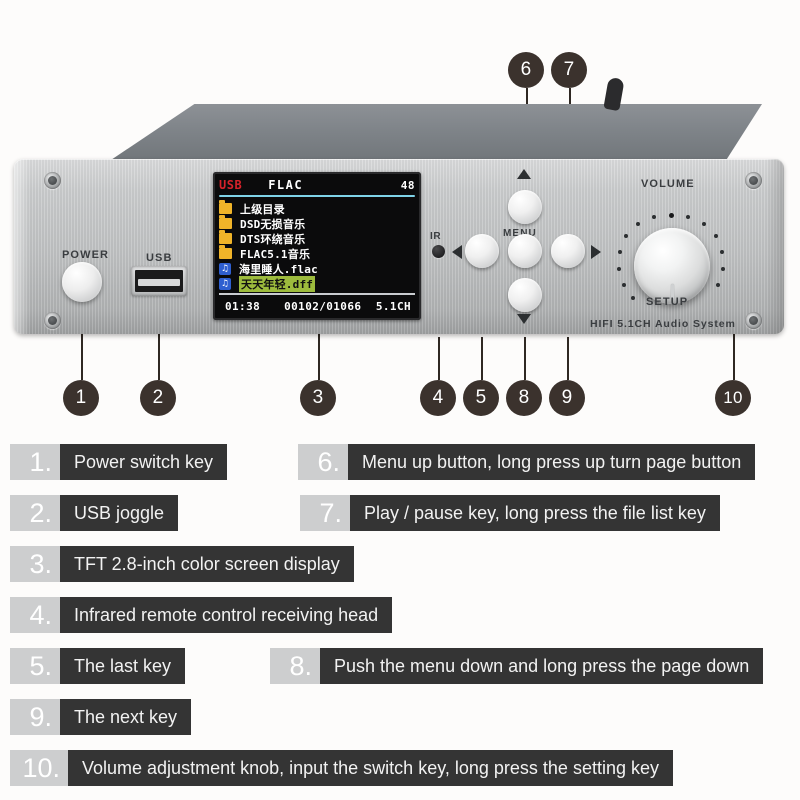 Image resolution: width=800 pixels, height=800 pixels. What do you see at coordinates (663, 324) in the screenshot?
I see `brand-text: HIFI 5.1CH Audio System` at bounding box center [663, 324].